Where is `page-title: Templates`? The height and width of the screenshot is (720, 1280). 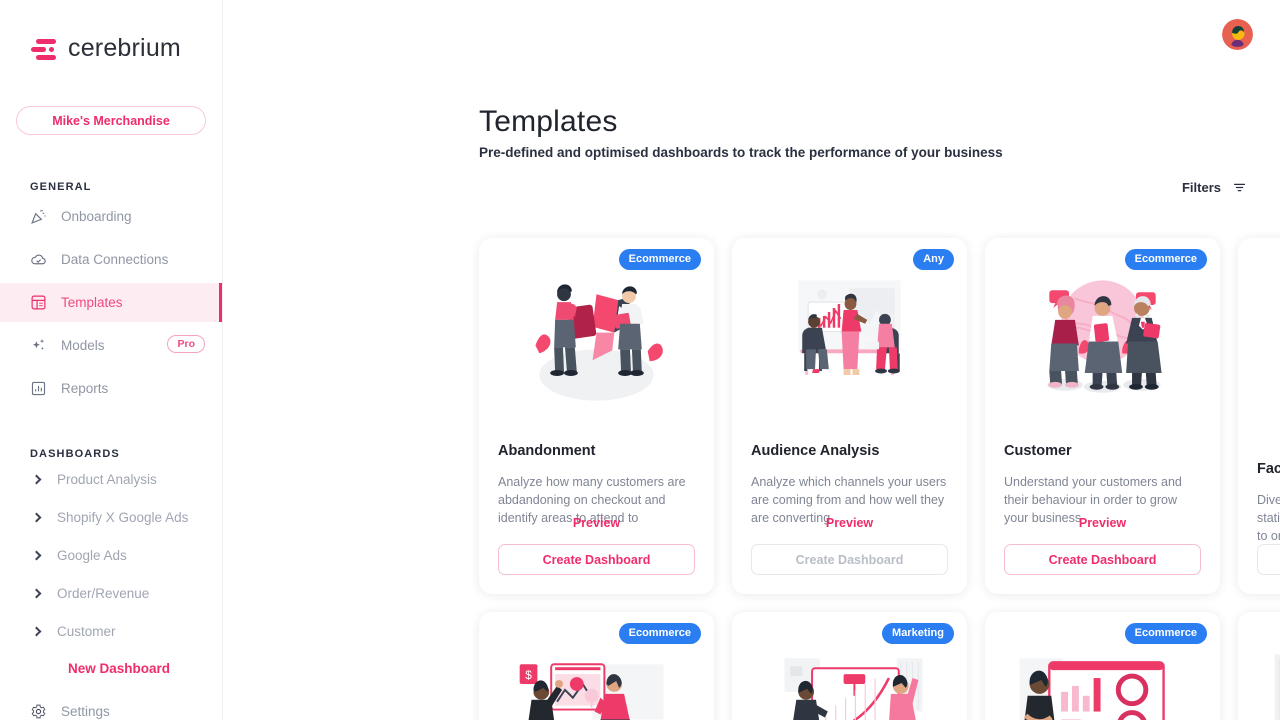
page-title: Templates is located at coordinates (548, 121).